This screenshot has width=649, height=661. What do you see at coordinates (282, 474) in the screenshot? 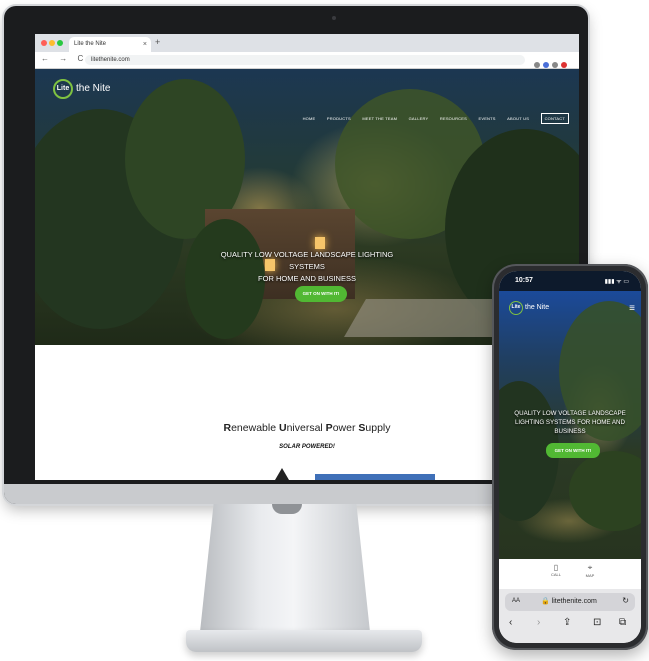
I see `product-image-fragment` at bounding box center [282, 474].